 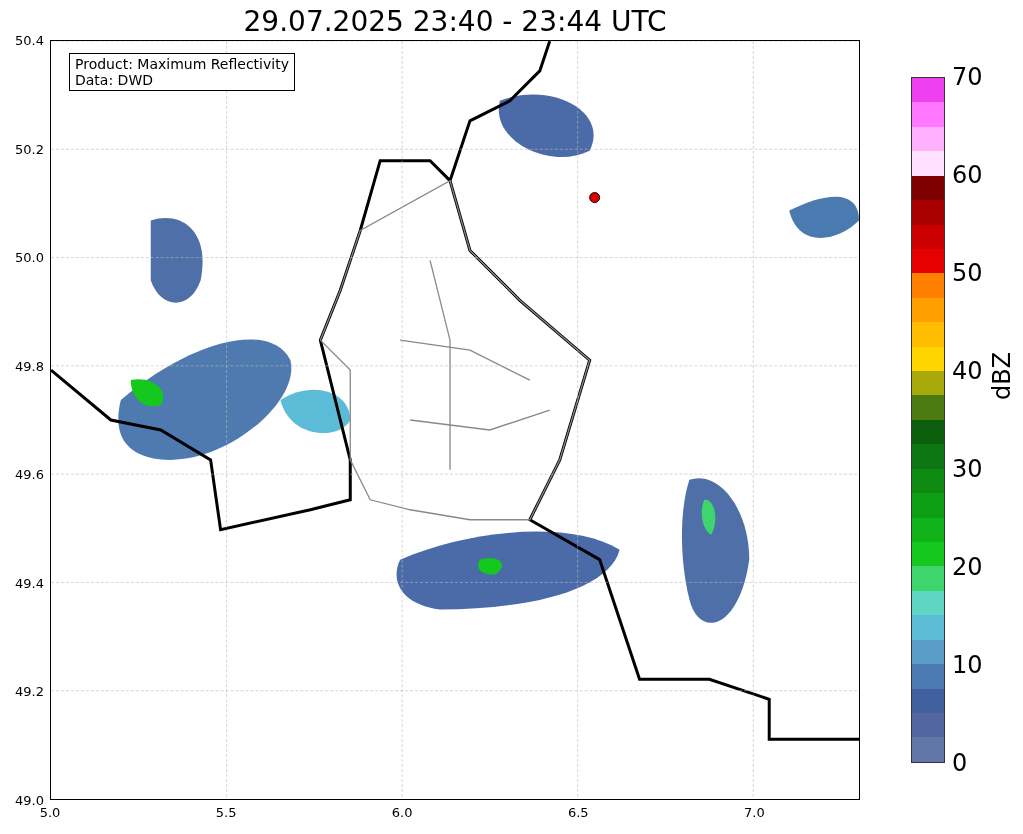 What do you see at coordinates (29, 474) in the screenshot?
I see `y-tick-label: 49.6` at bounding box center [29, 474].